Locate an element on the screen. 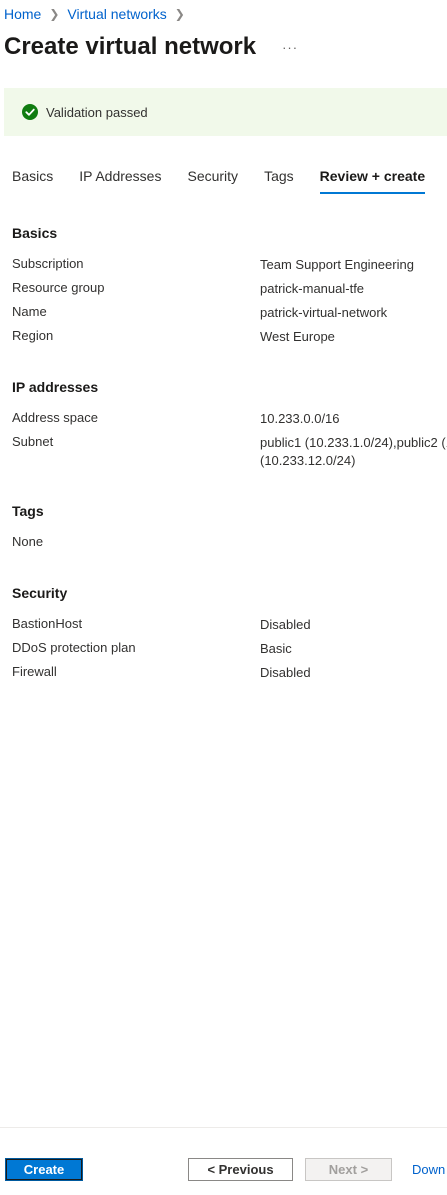 This screenshot has width=447, height=1195. tab-basics: Basics is located at coordinates (32, 179).